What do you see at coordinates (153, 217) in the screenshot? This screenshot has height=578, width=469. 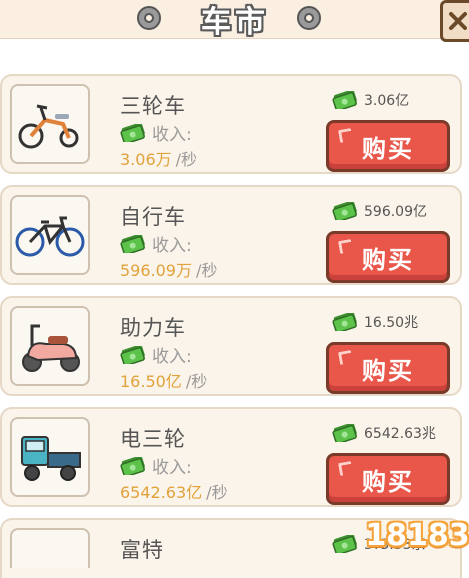 I see `vehicle-name: 自行车` at bounding box center [153, 217].